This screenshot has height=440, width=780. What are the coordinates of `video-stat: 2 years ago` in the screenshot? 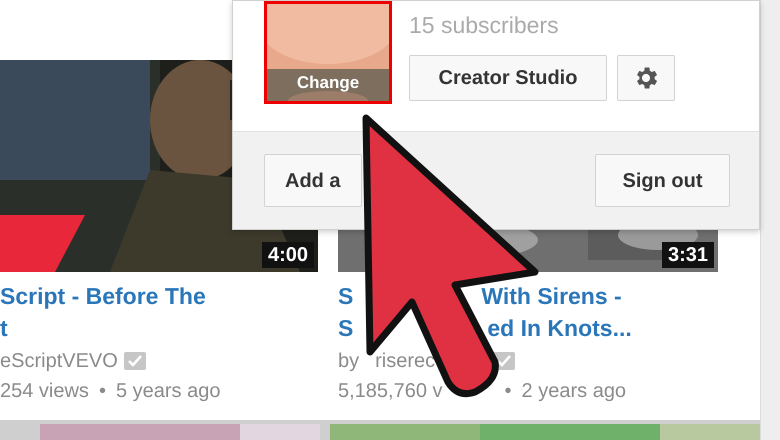 It's located at (574, 391).